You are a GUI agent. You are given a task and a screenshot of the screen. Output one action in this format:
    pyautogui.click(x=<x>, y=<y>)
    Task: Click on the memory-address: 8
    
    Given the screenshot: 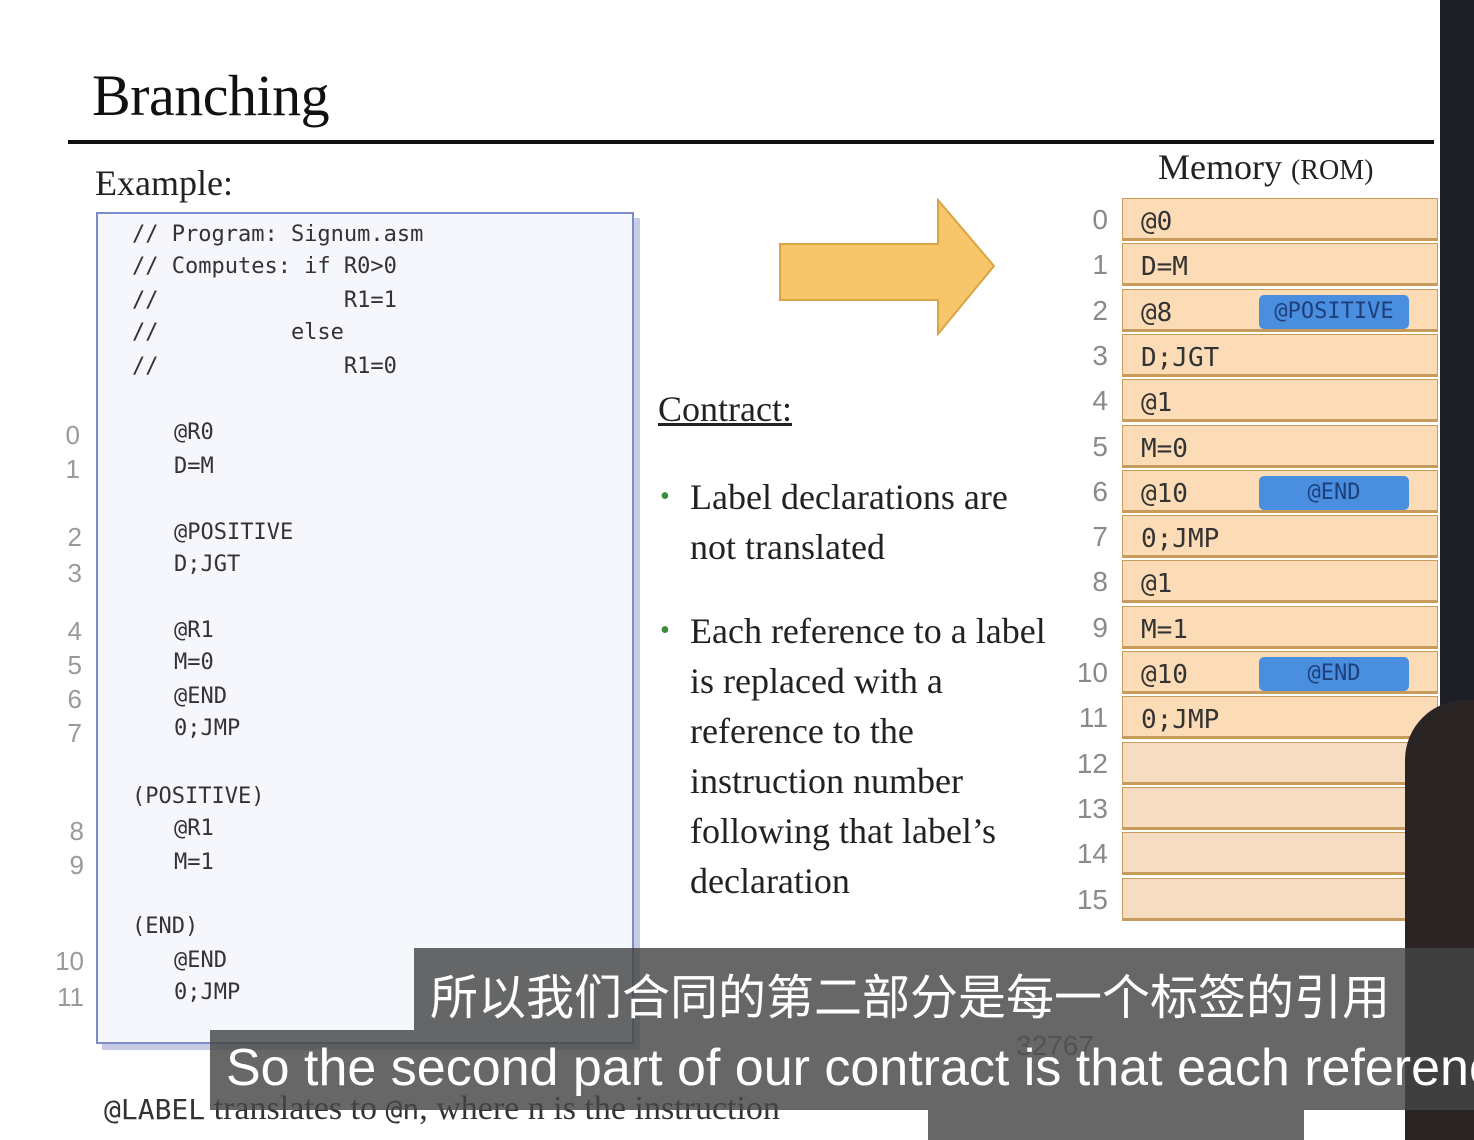 What is the action you would take?
    pyautogui.click(x=1100, y=582)
    